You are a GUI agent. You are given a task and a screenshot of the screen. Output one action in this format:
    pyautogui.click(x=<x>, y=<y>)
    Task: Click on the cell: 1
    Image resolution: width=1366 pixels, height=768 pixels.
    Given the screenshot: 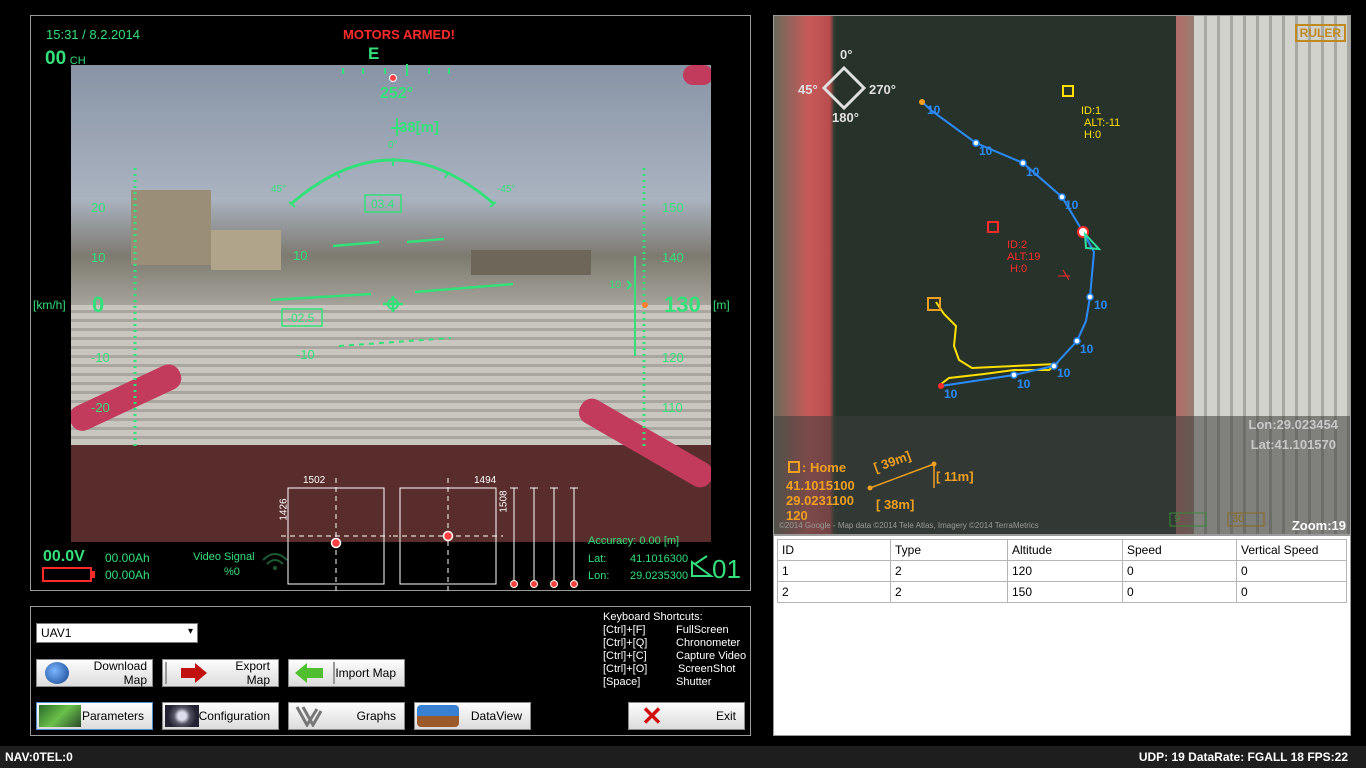 What is the action you would take?
    pyautogui.click(x=834, y=571)
    